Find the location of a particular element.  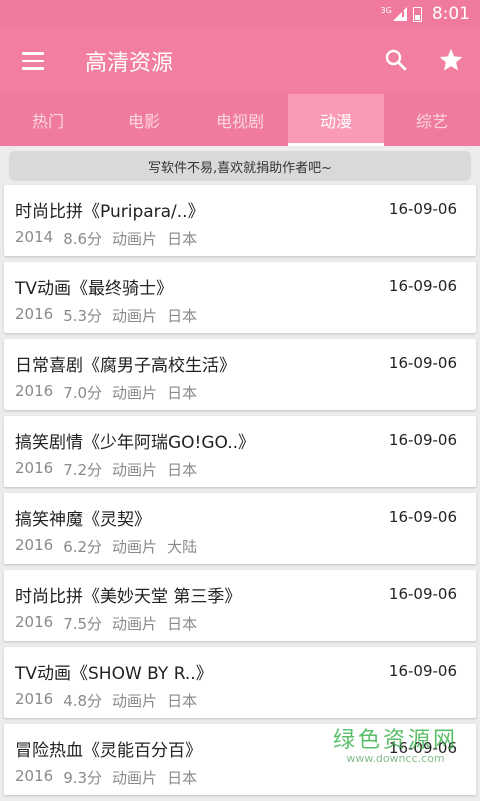

tab-movies: 电影 is located at coordinates (144, 120).